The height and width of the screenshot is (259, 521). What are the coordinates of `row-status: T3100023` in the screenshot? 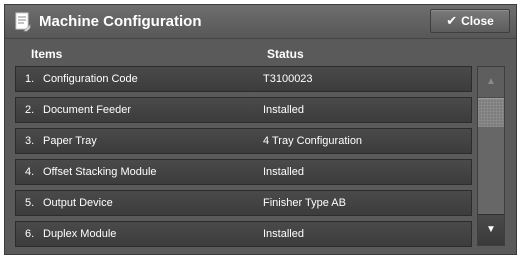 It's located at (288, 79).